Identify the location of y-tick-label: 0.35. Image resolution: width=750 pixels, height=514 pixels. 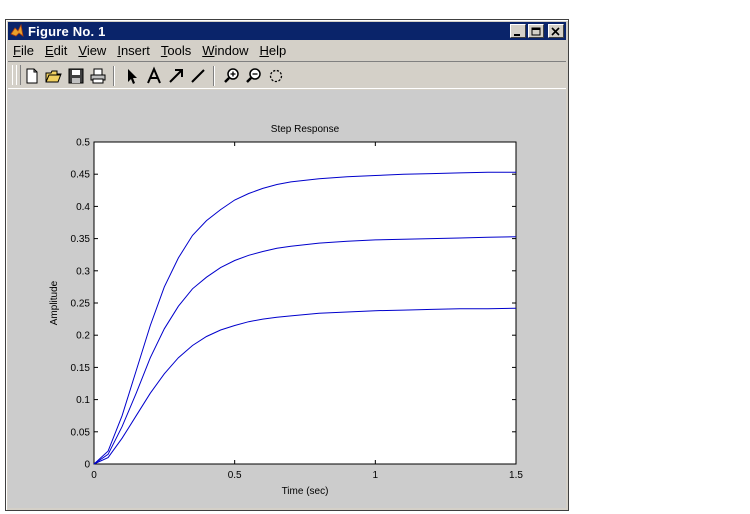
(81, 239).